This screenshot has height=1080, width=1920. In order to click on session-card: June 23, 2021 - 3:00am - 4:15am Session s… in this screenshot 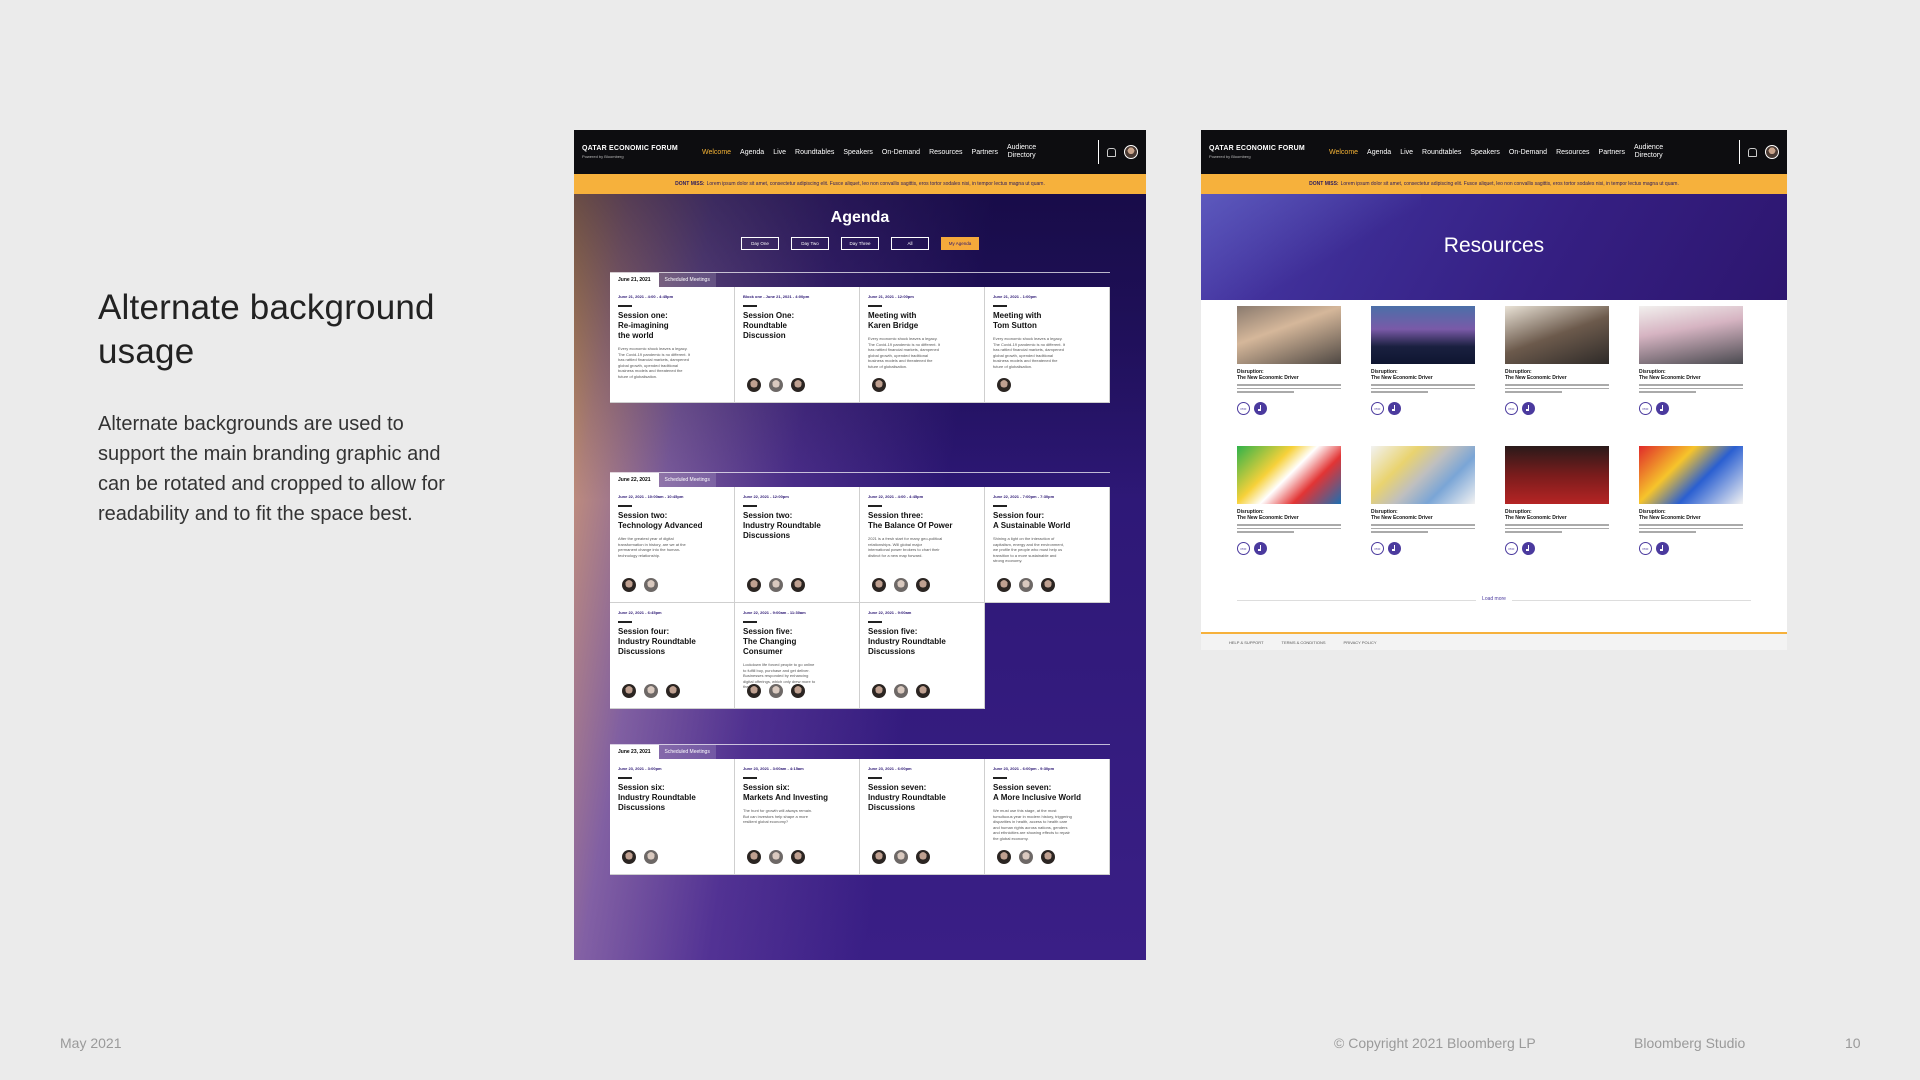, I will do `click(797, 817)`.